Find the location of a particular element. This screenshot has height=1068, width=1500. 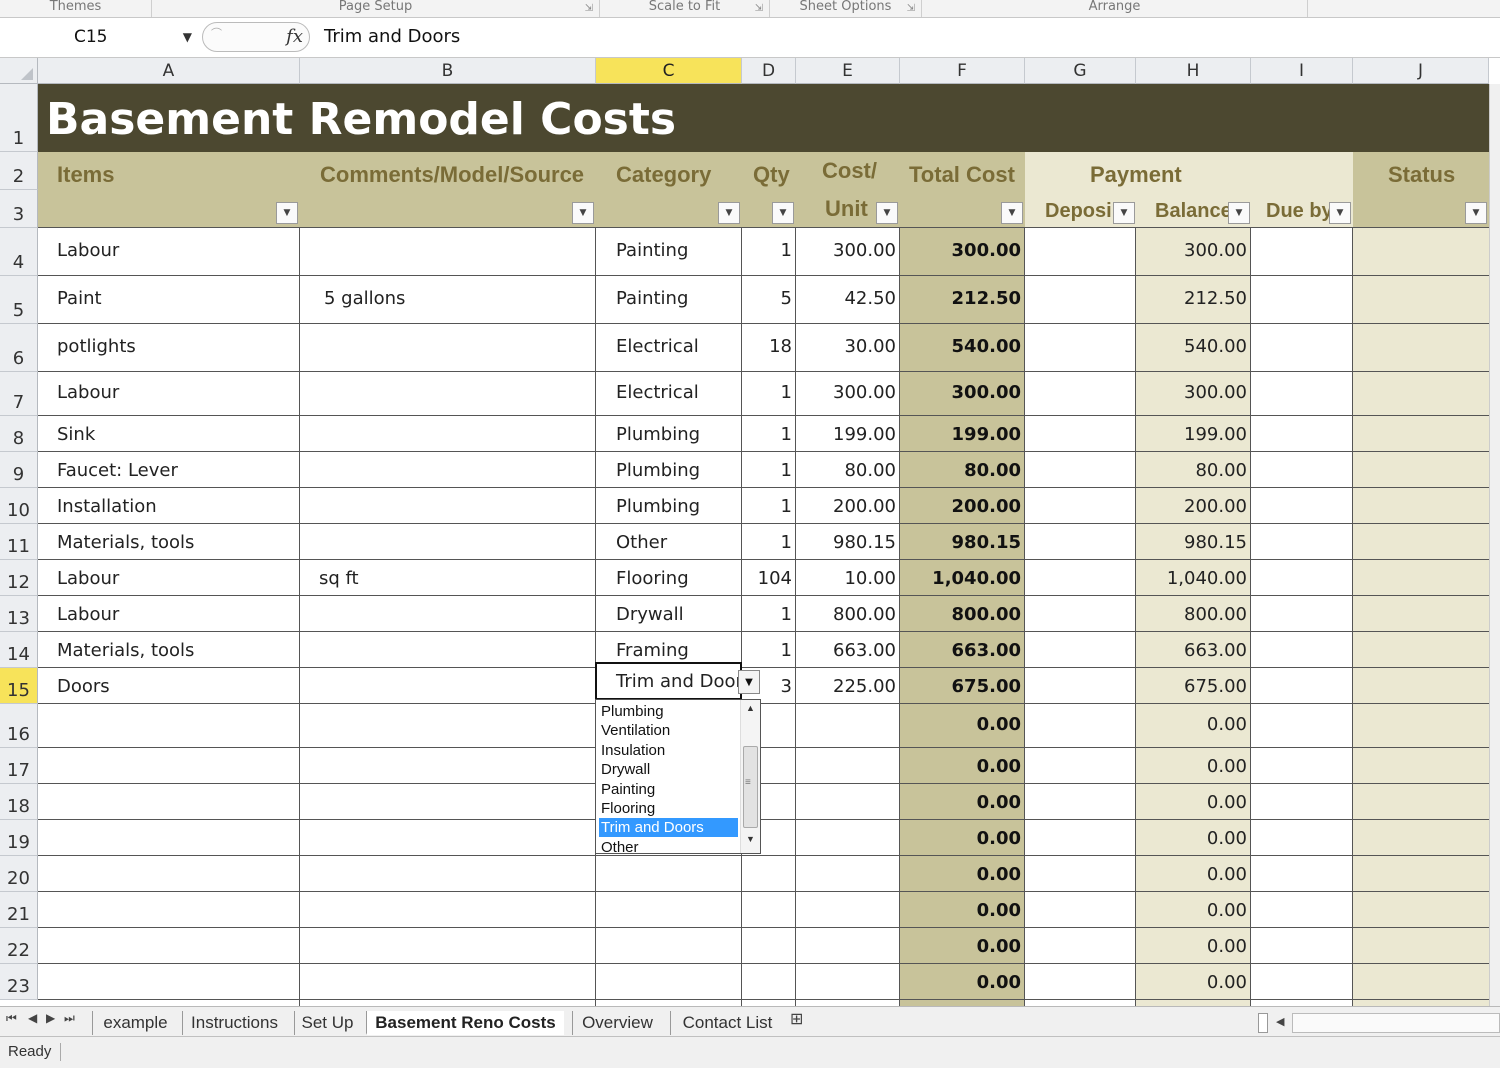

column-header-i: I is located at coordinates (1302, 71).